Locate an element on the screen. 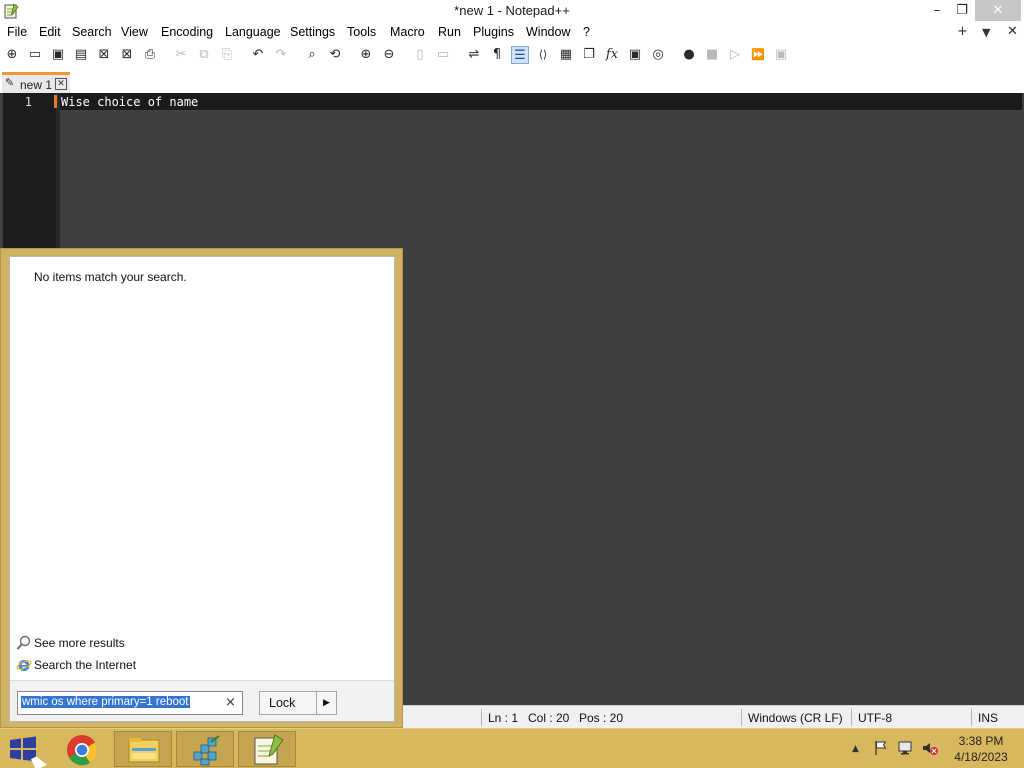 This screenshot has width=1024, height=768. stop-macro-icon: ■ is located at coordinates (712, 55).